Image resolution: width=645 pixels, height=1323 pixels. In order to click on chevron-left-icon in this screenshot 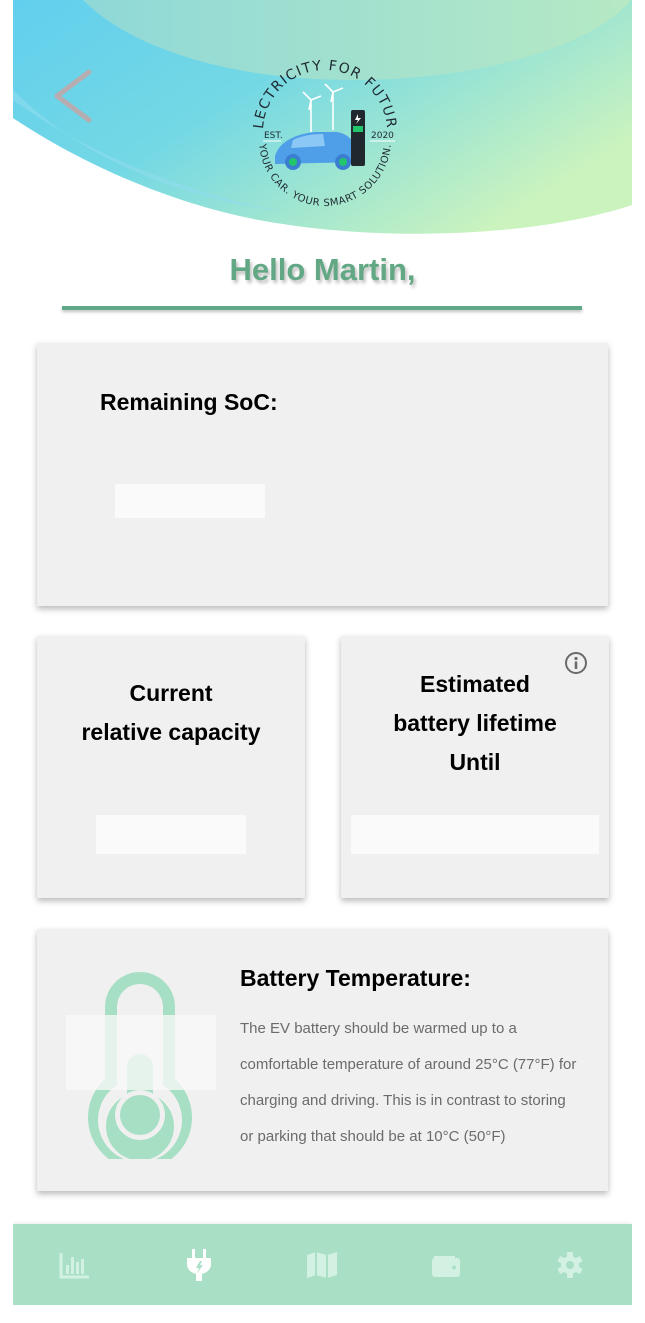, I will do `click(73, 96)`.